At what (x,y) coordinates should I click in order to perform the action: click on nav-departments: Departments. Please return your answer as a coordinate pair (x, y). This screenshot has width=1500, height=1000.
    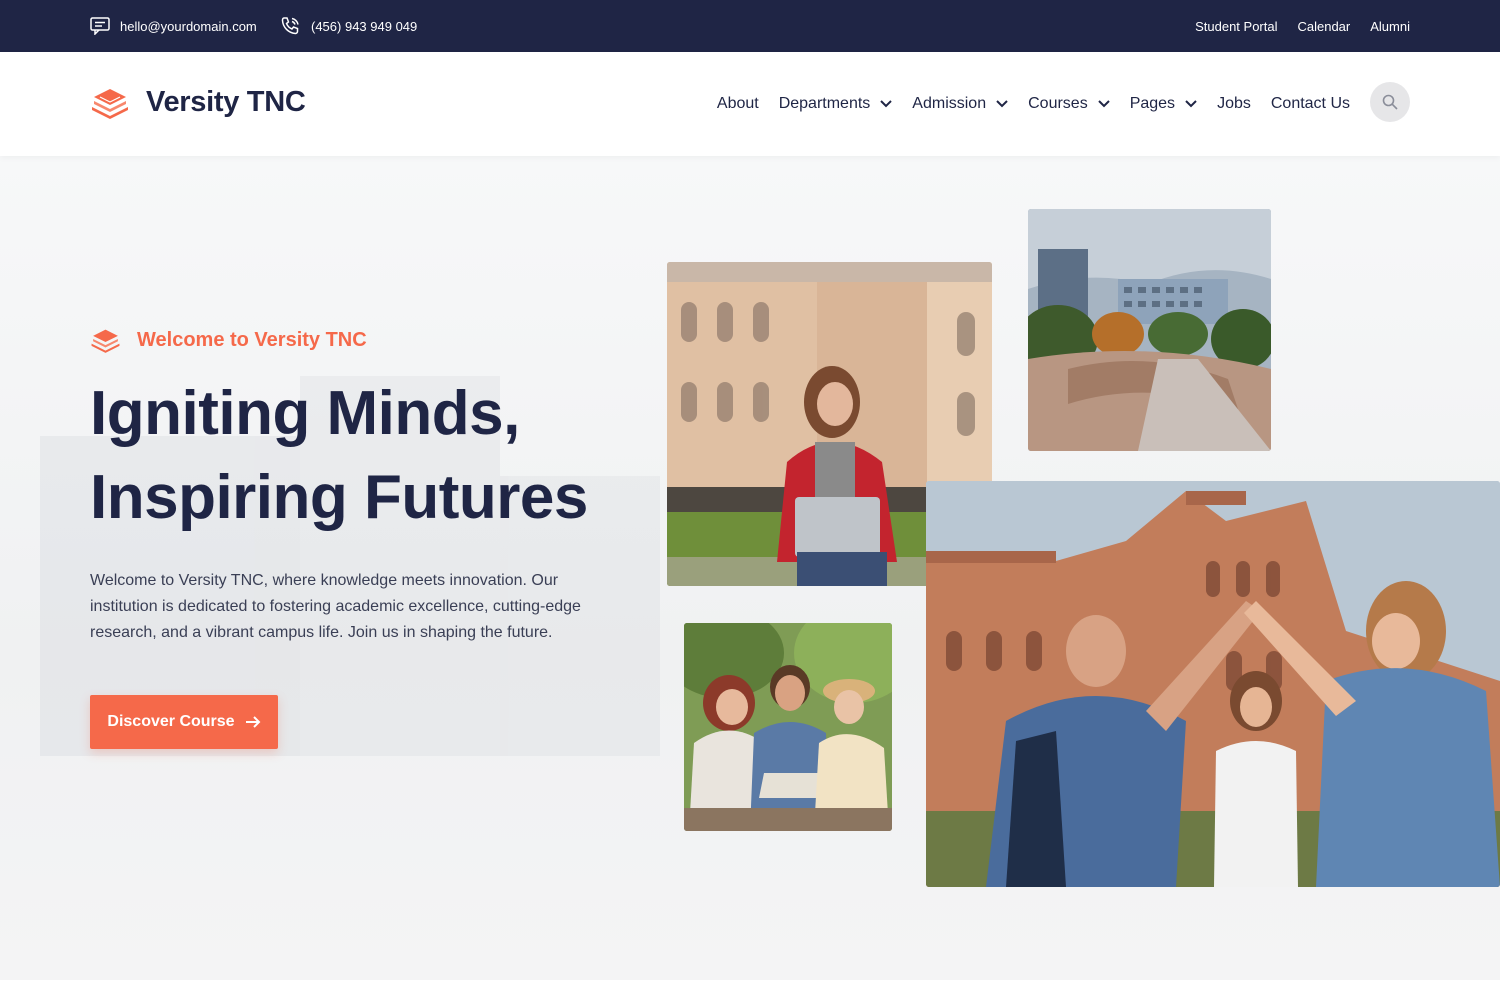
    Looking at the image, I should click on (836, 104).